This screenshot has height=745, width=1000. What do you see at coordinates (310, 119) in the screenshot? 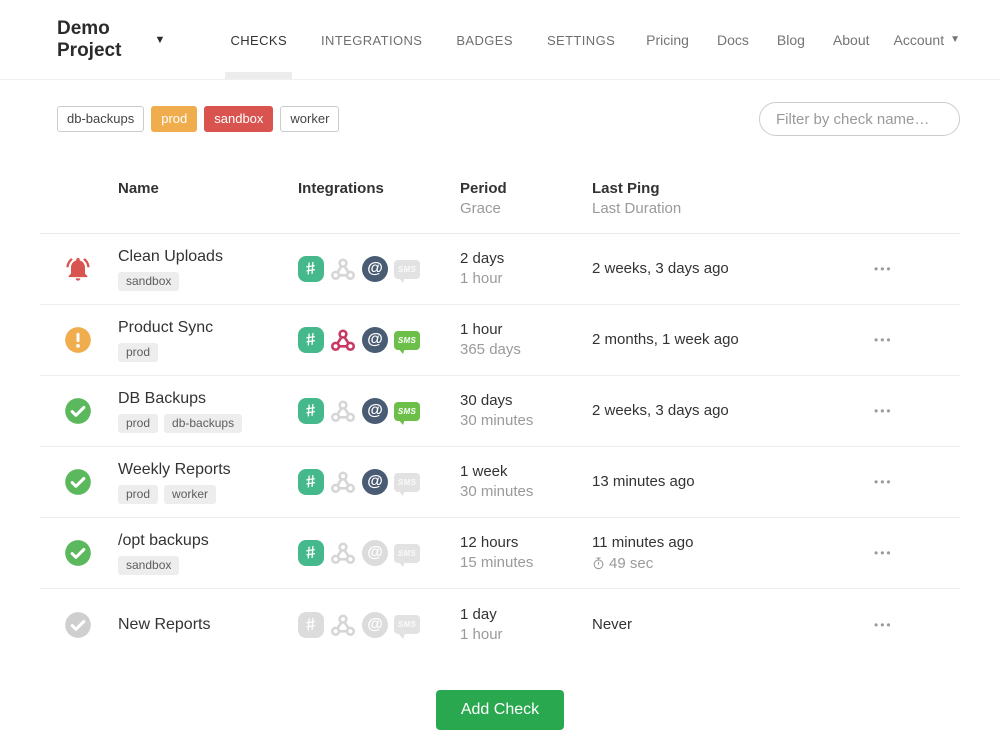
I see `tag-filter-worker: worker` at bounding box center [310, 119].